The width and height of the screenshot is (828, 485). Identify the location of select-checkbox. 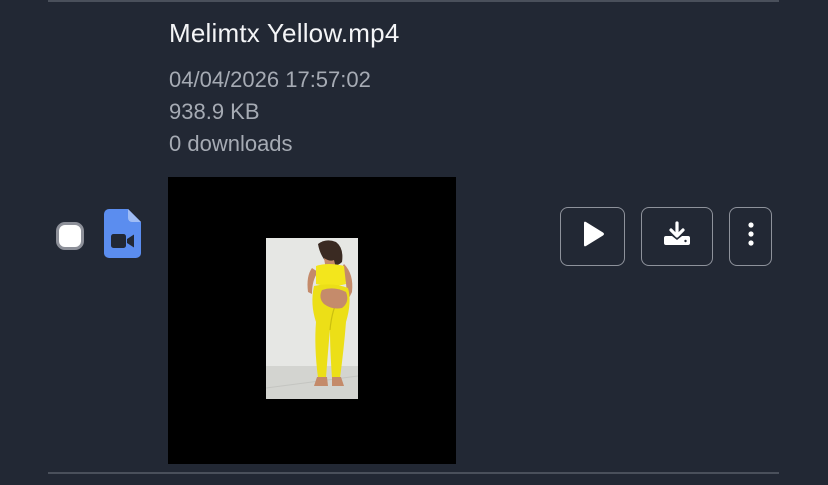
(70, 236).